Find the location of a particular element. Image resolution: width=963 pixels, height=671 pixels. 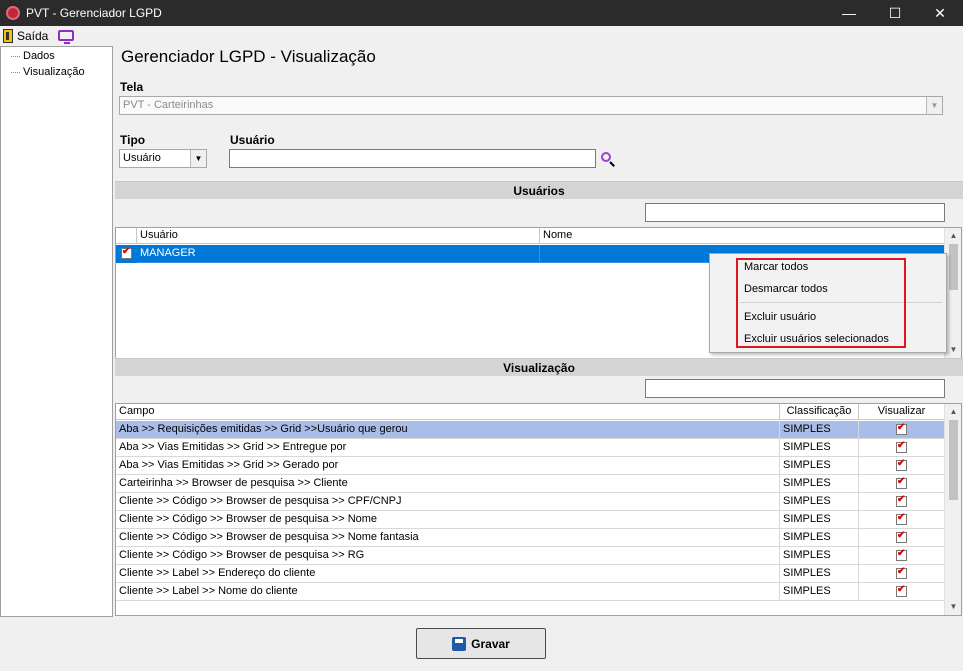

column-header-visualizar: Visualizar is located at coordinates (902, 412).